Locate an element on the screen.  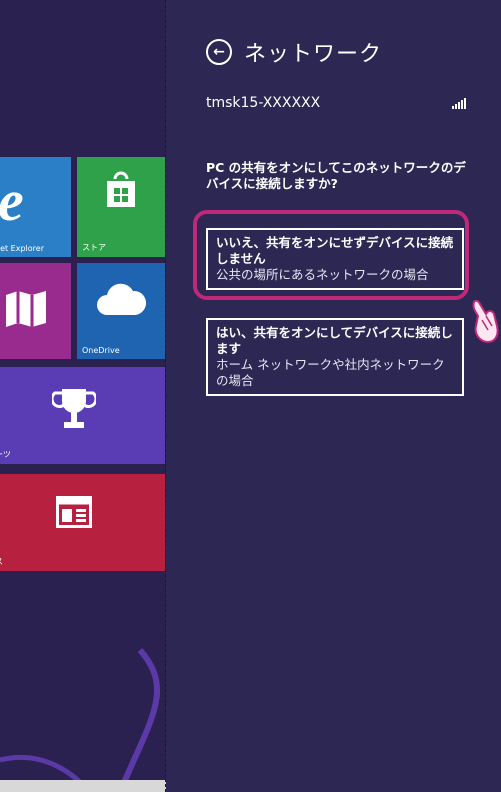
network-name: tmsk15-XXXXXX is located at coordinates (263, 103).